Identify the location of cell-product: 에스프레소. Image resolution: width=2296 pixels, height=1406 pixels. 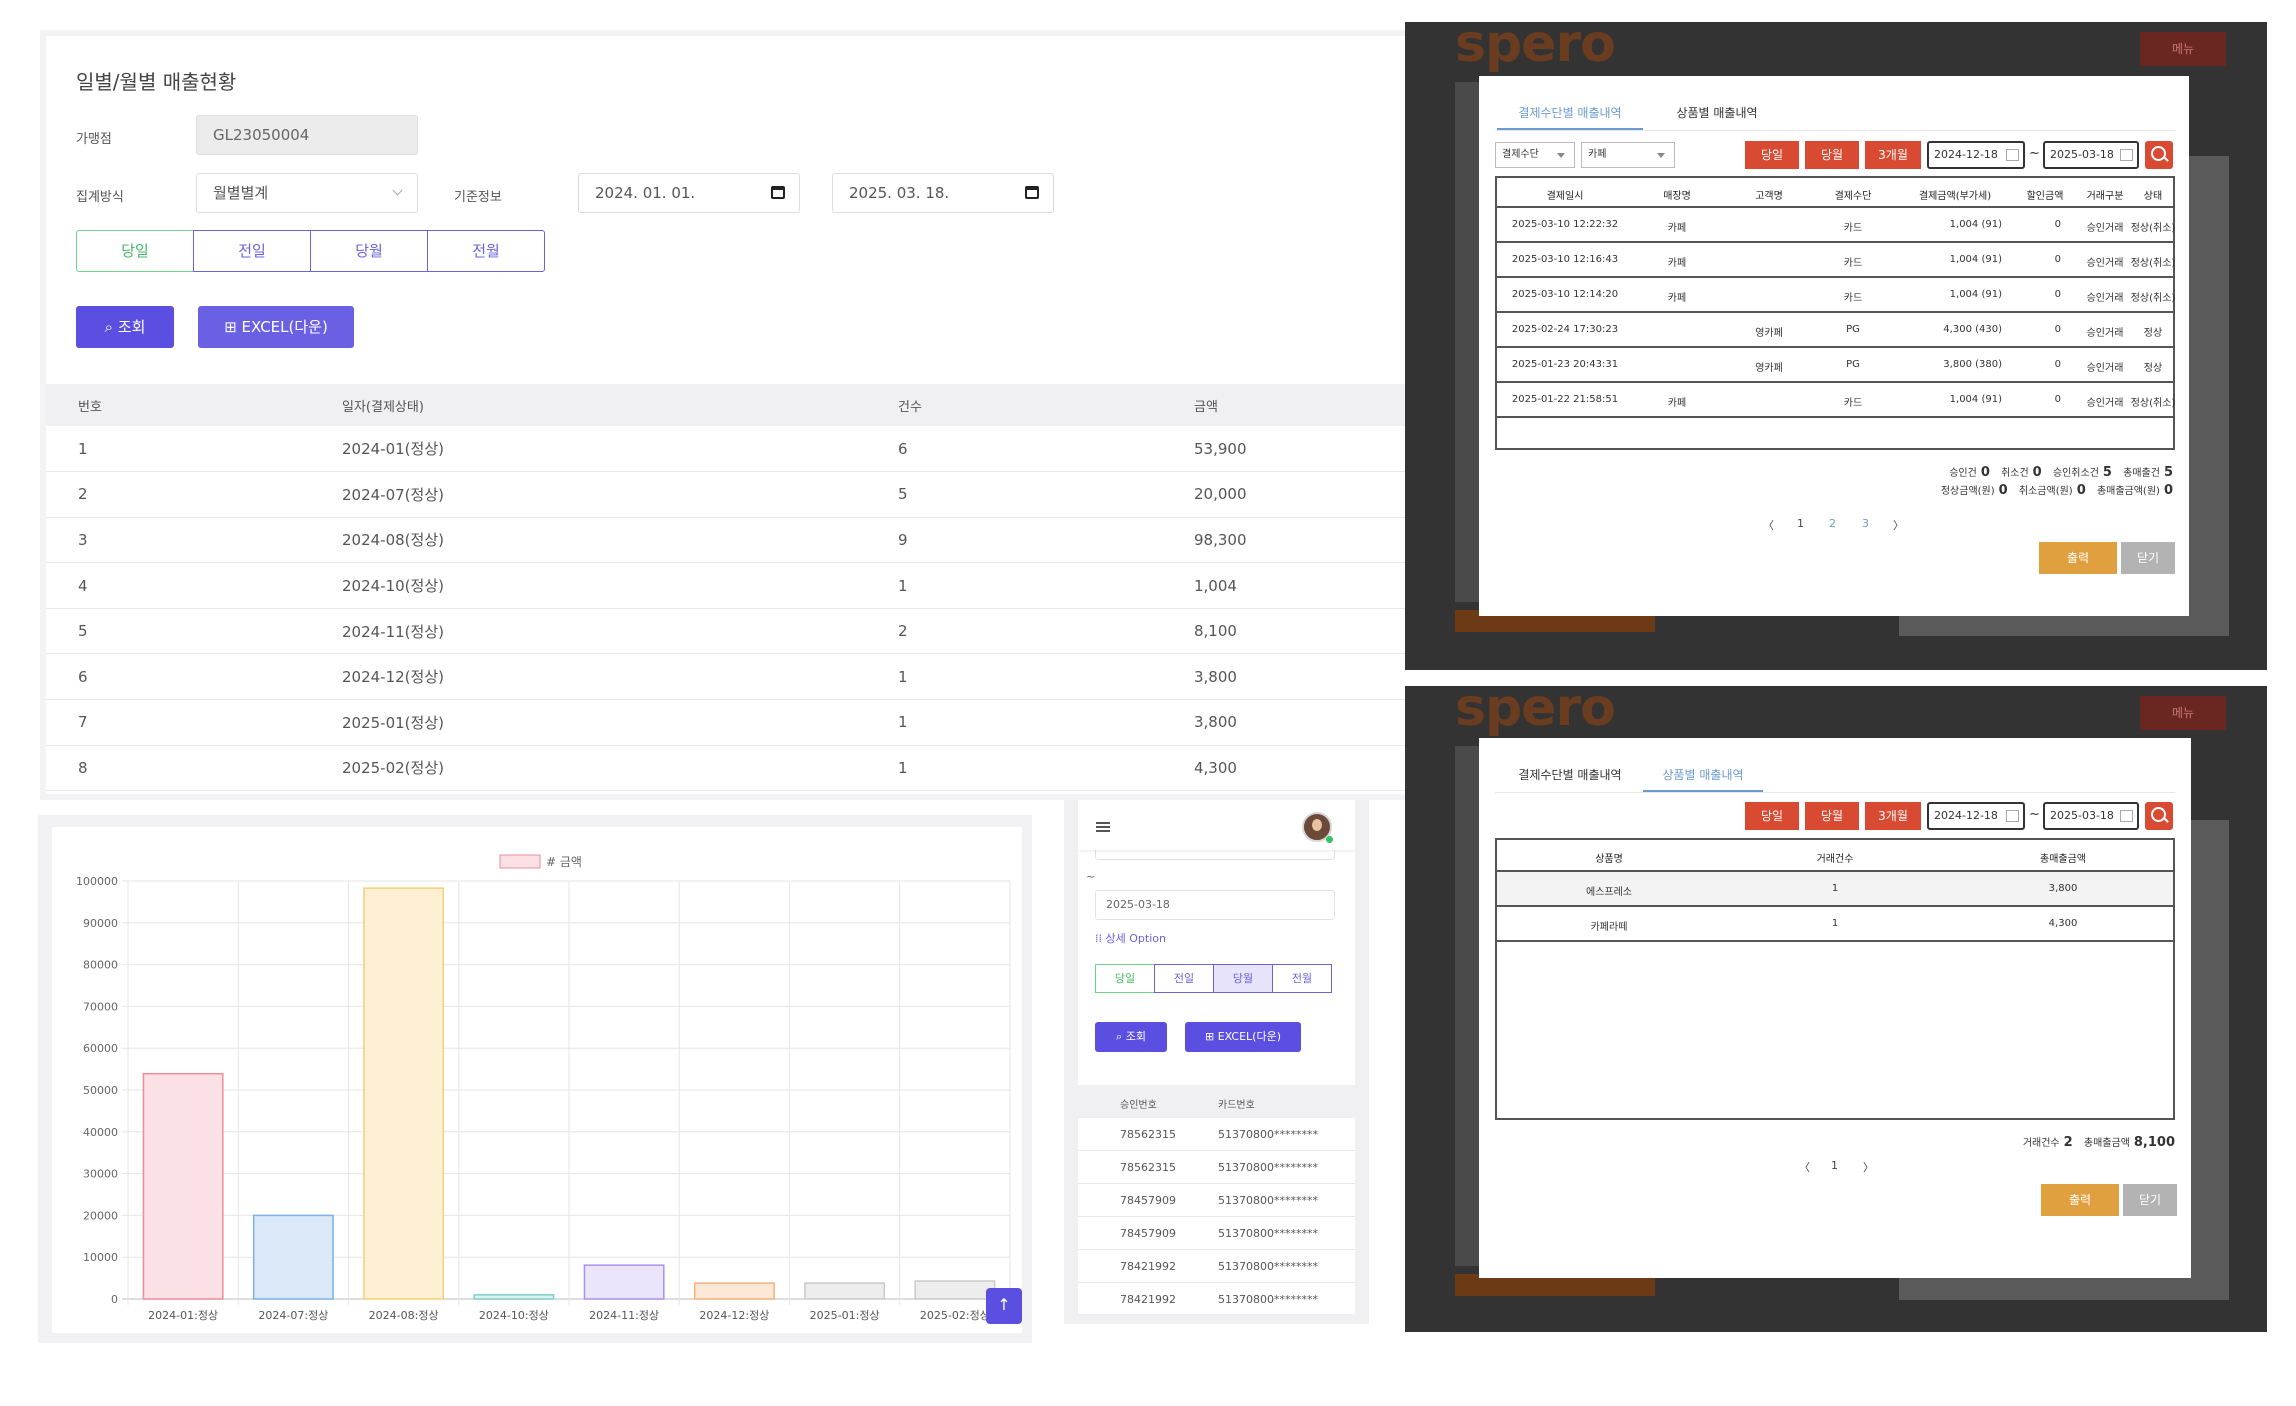
(1609, 892).